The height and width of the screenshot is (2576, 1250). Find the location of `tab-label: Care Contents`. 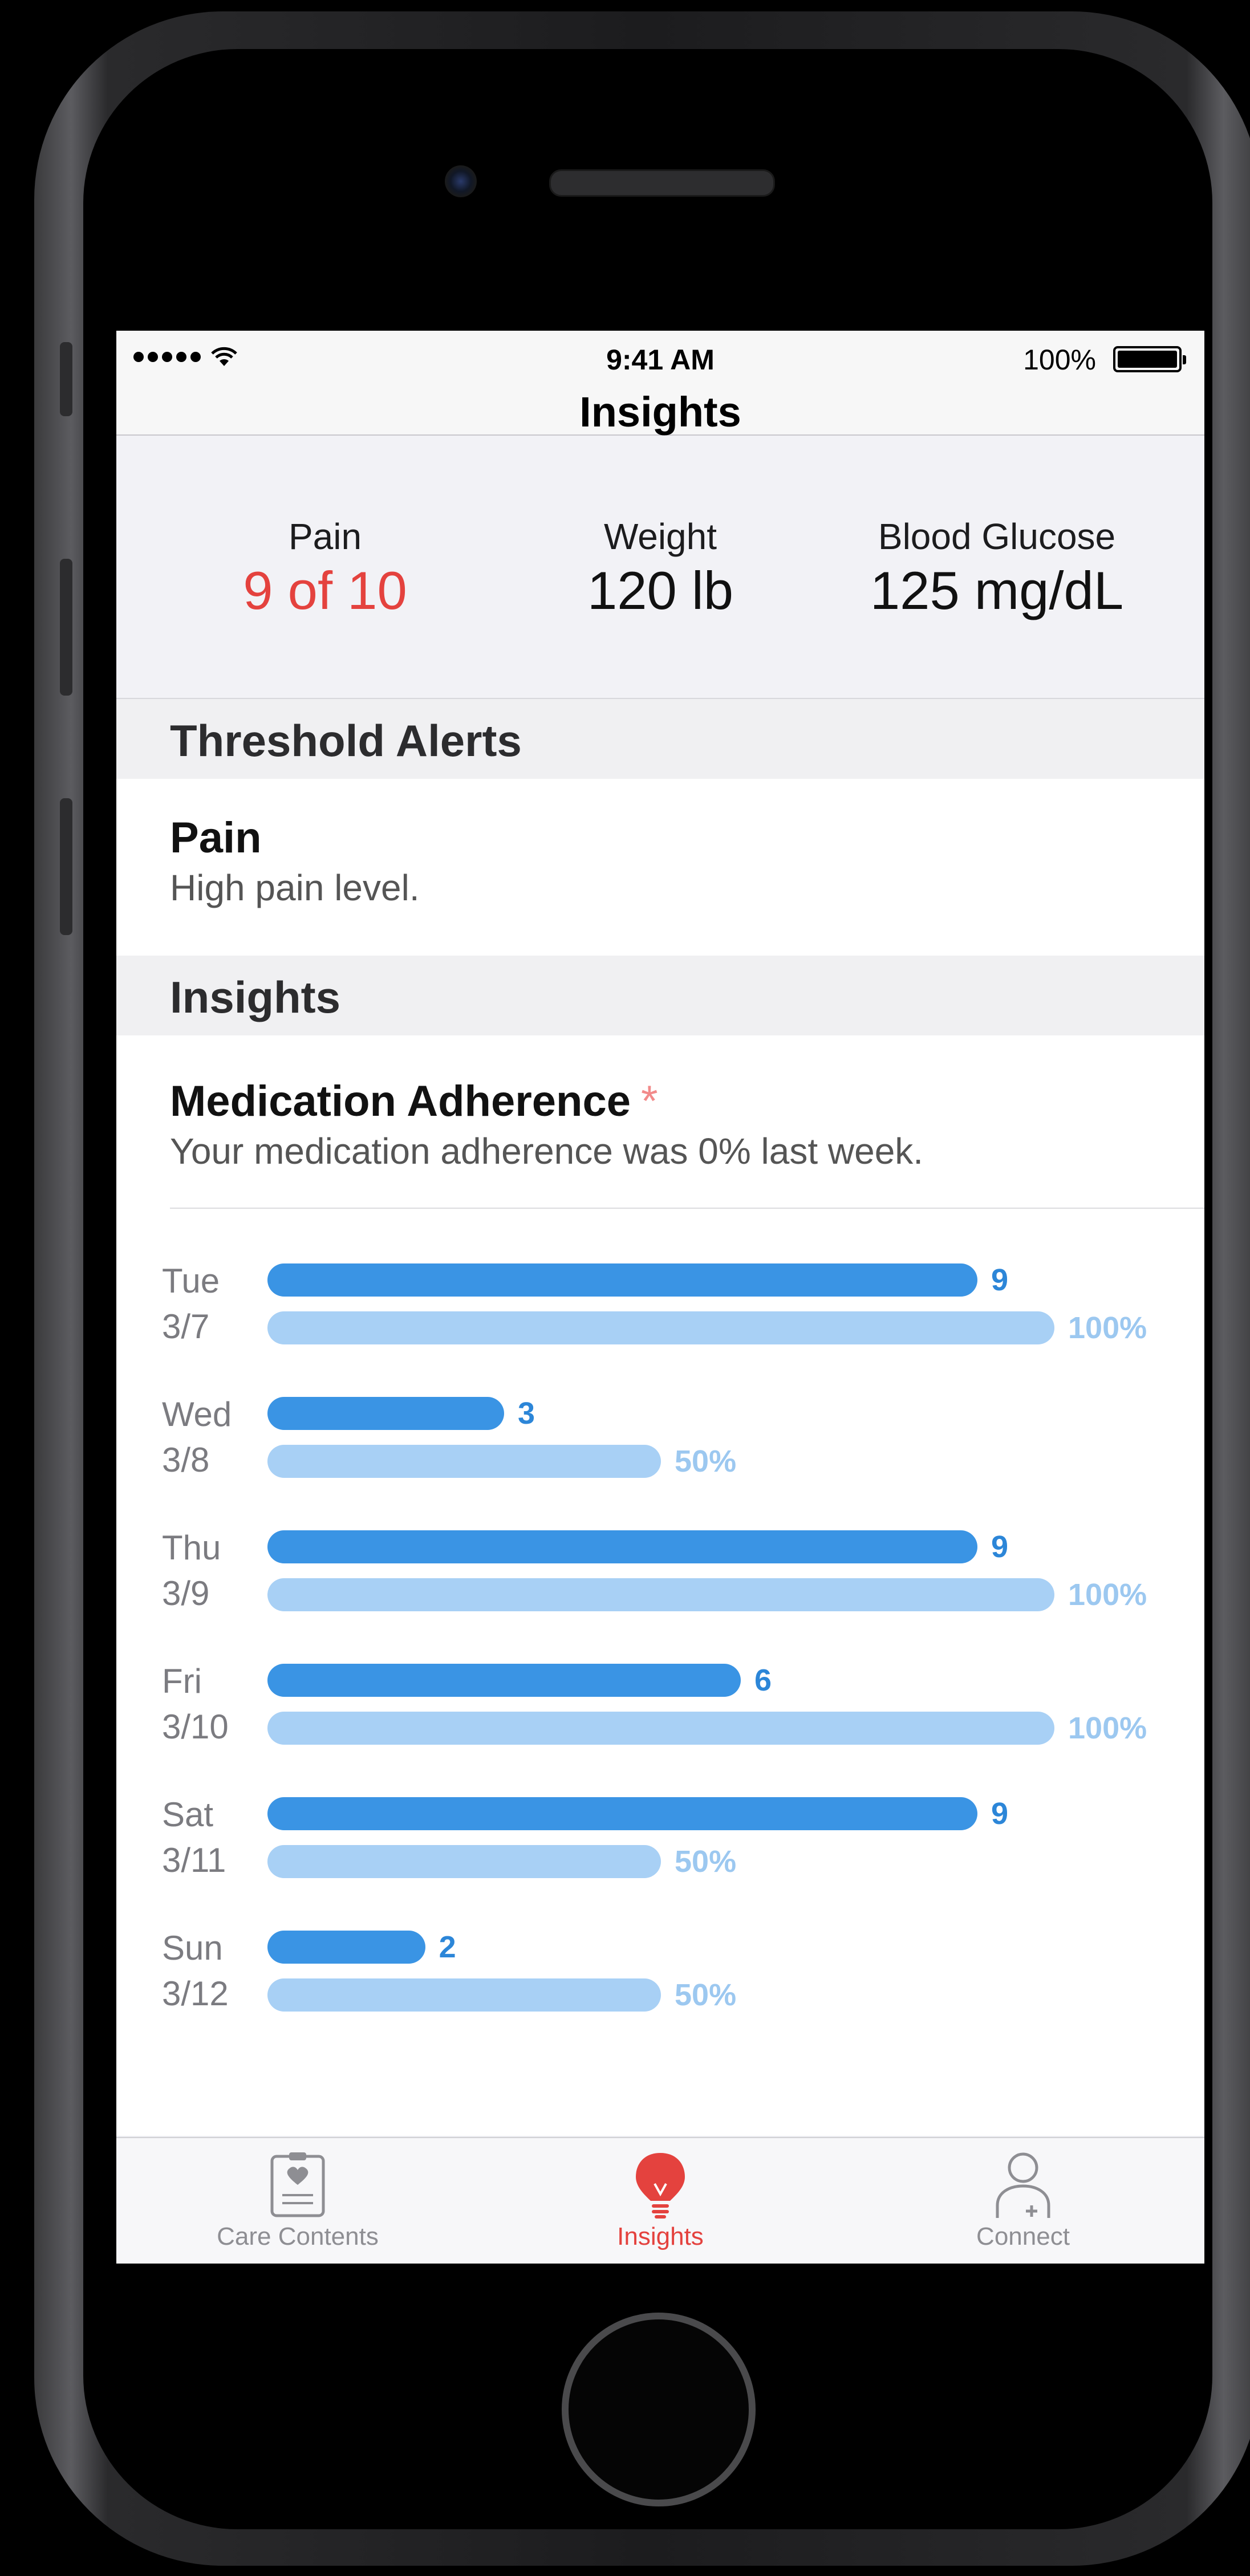

tab-label: Care Contents is located at coordinates (298, 2236).